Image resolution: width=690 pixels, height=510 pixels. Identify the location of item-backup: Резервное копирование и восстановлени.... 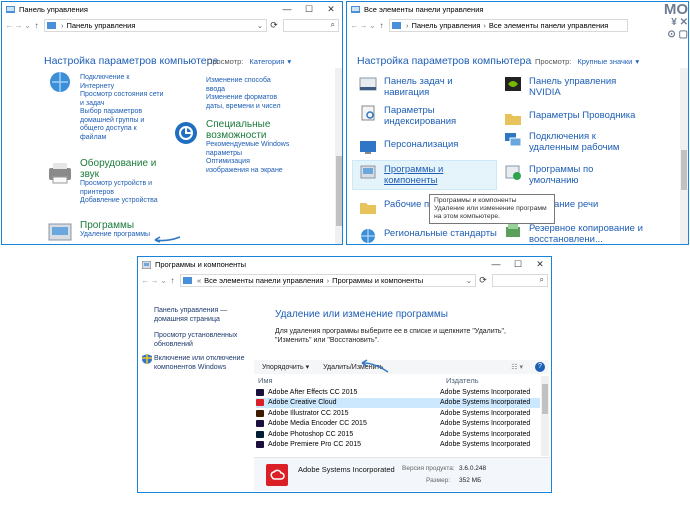
(573, 233).